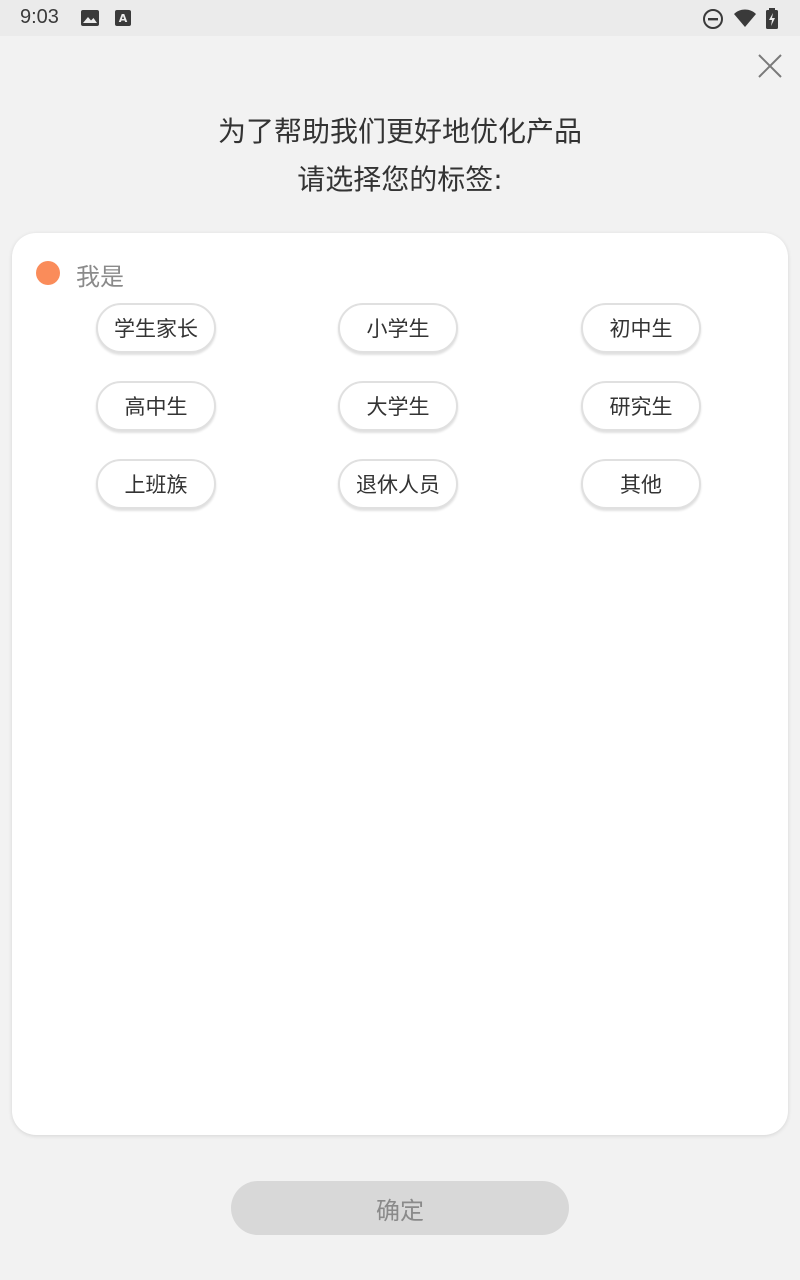  I want to click on tag-parent: 学生家长, so click(156, 328).